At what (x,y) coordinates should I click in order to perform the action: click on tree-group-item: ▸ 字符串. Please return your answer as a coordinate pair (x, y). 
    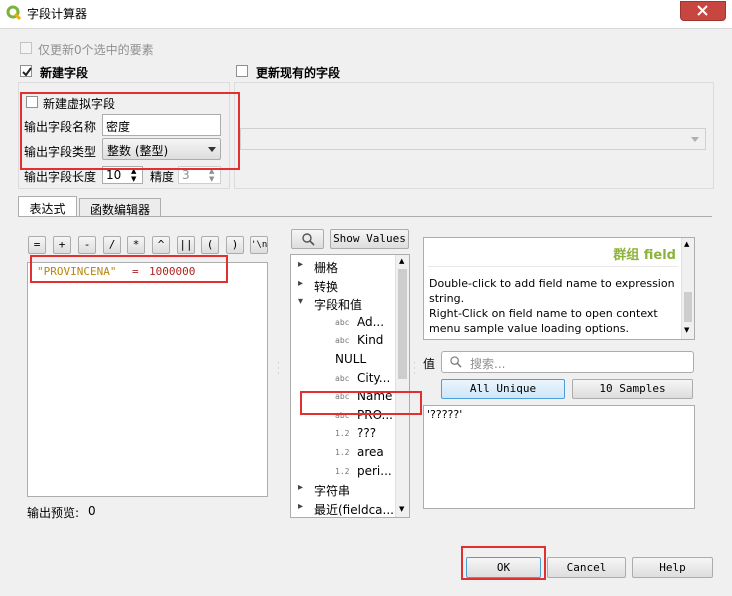
    Looking at the image, I should click on (343, 490).